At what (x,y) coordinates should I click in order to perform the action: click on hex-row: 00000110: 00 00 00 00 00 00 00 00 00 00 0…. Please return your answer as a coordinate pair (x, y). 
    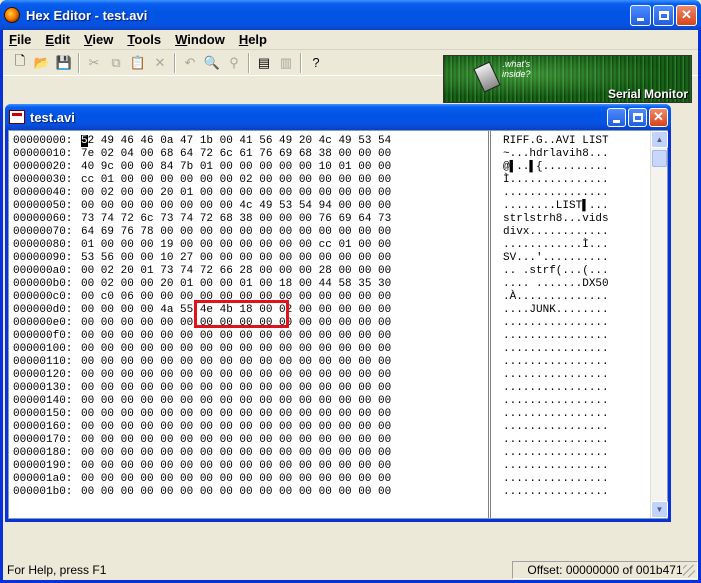
    Looking at the image, I should click on (248, 362).